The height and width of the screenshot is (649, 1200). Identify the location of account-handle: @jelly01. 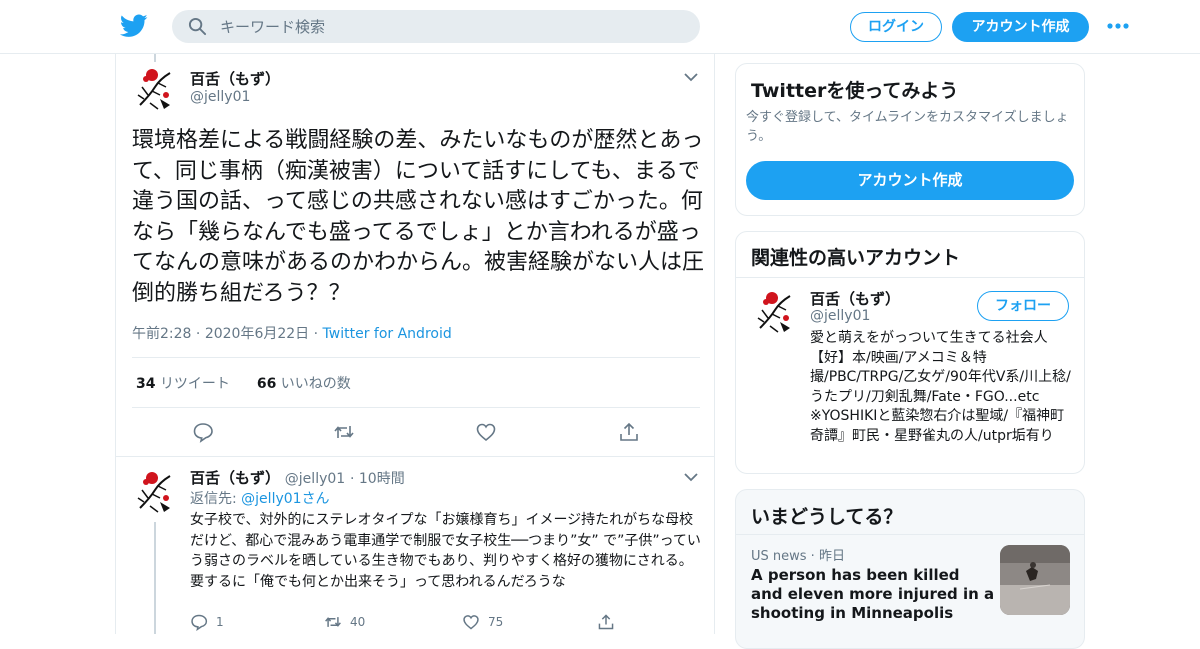
(840, 316).